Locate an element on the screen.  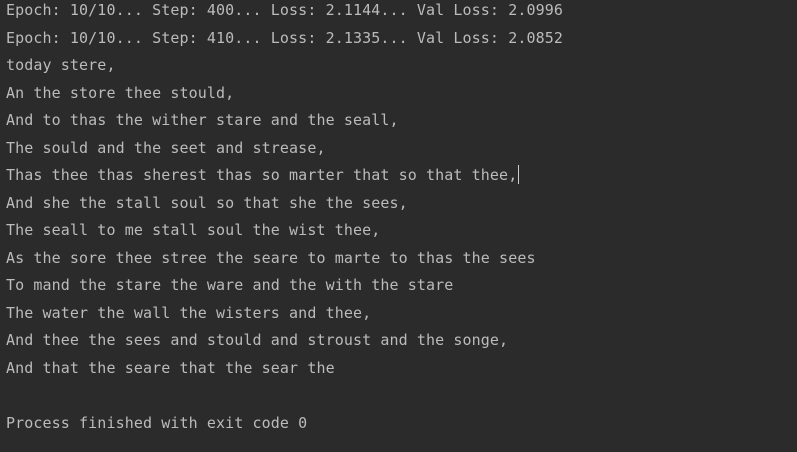
console-line-text-4: The sould and the seet and strease, is located at coordinates (166, 147).